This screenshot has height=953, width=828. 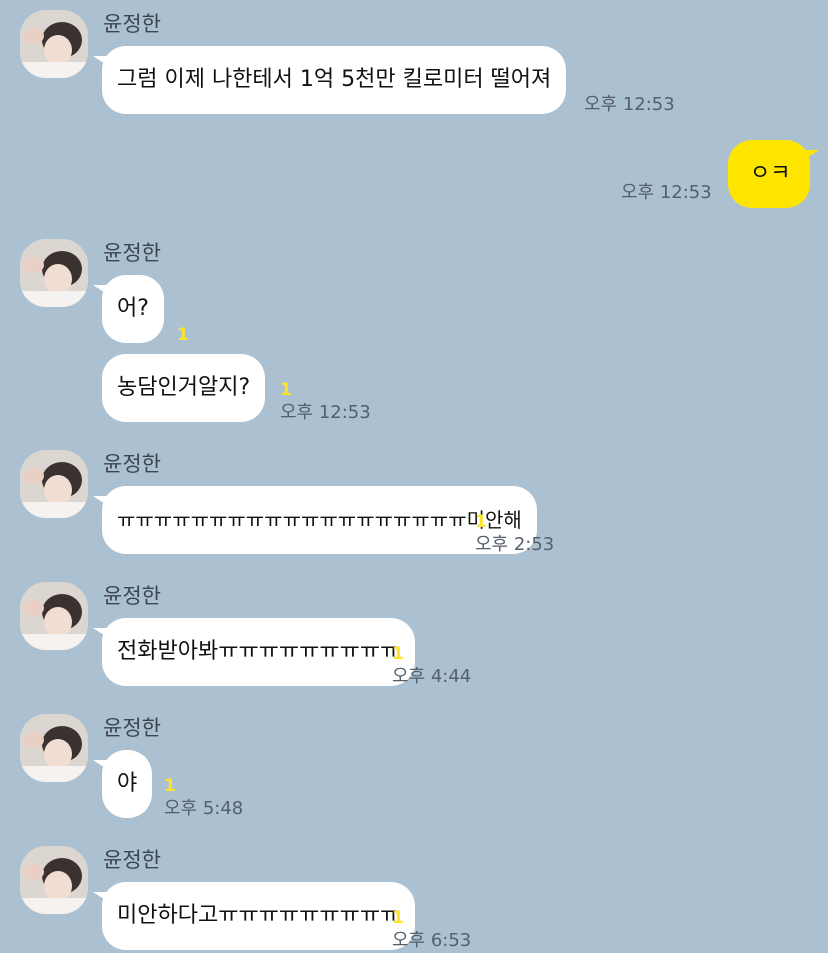 What do you see at coordinates (184, 388) in the screenshot?
I see `message-bubble: 농담인거알지?` at bounding box center [184, 388].